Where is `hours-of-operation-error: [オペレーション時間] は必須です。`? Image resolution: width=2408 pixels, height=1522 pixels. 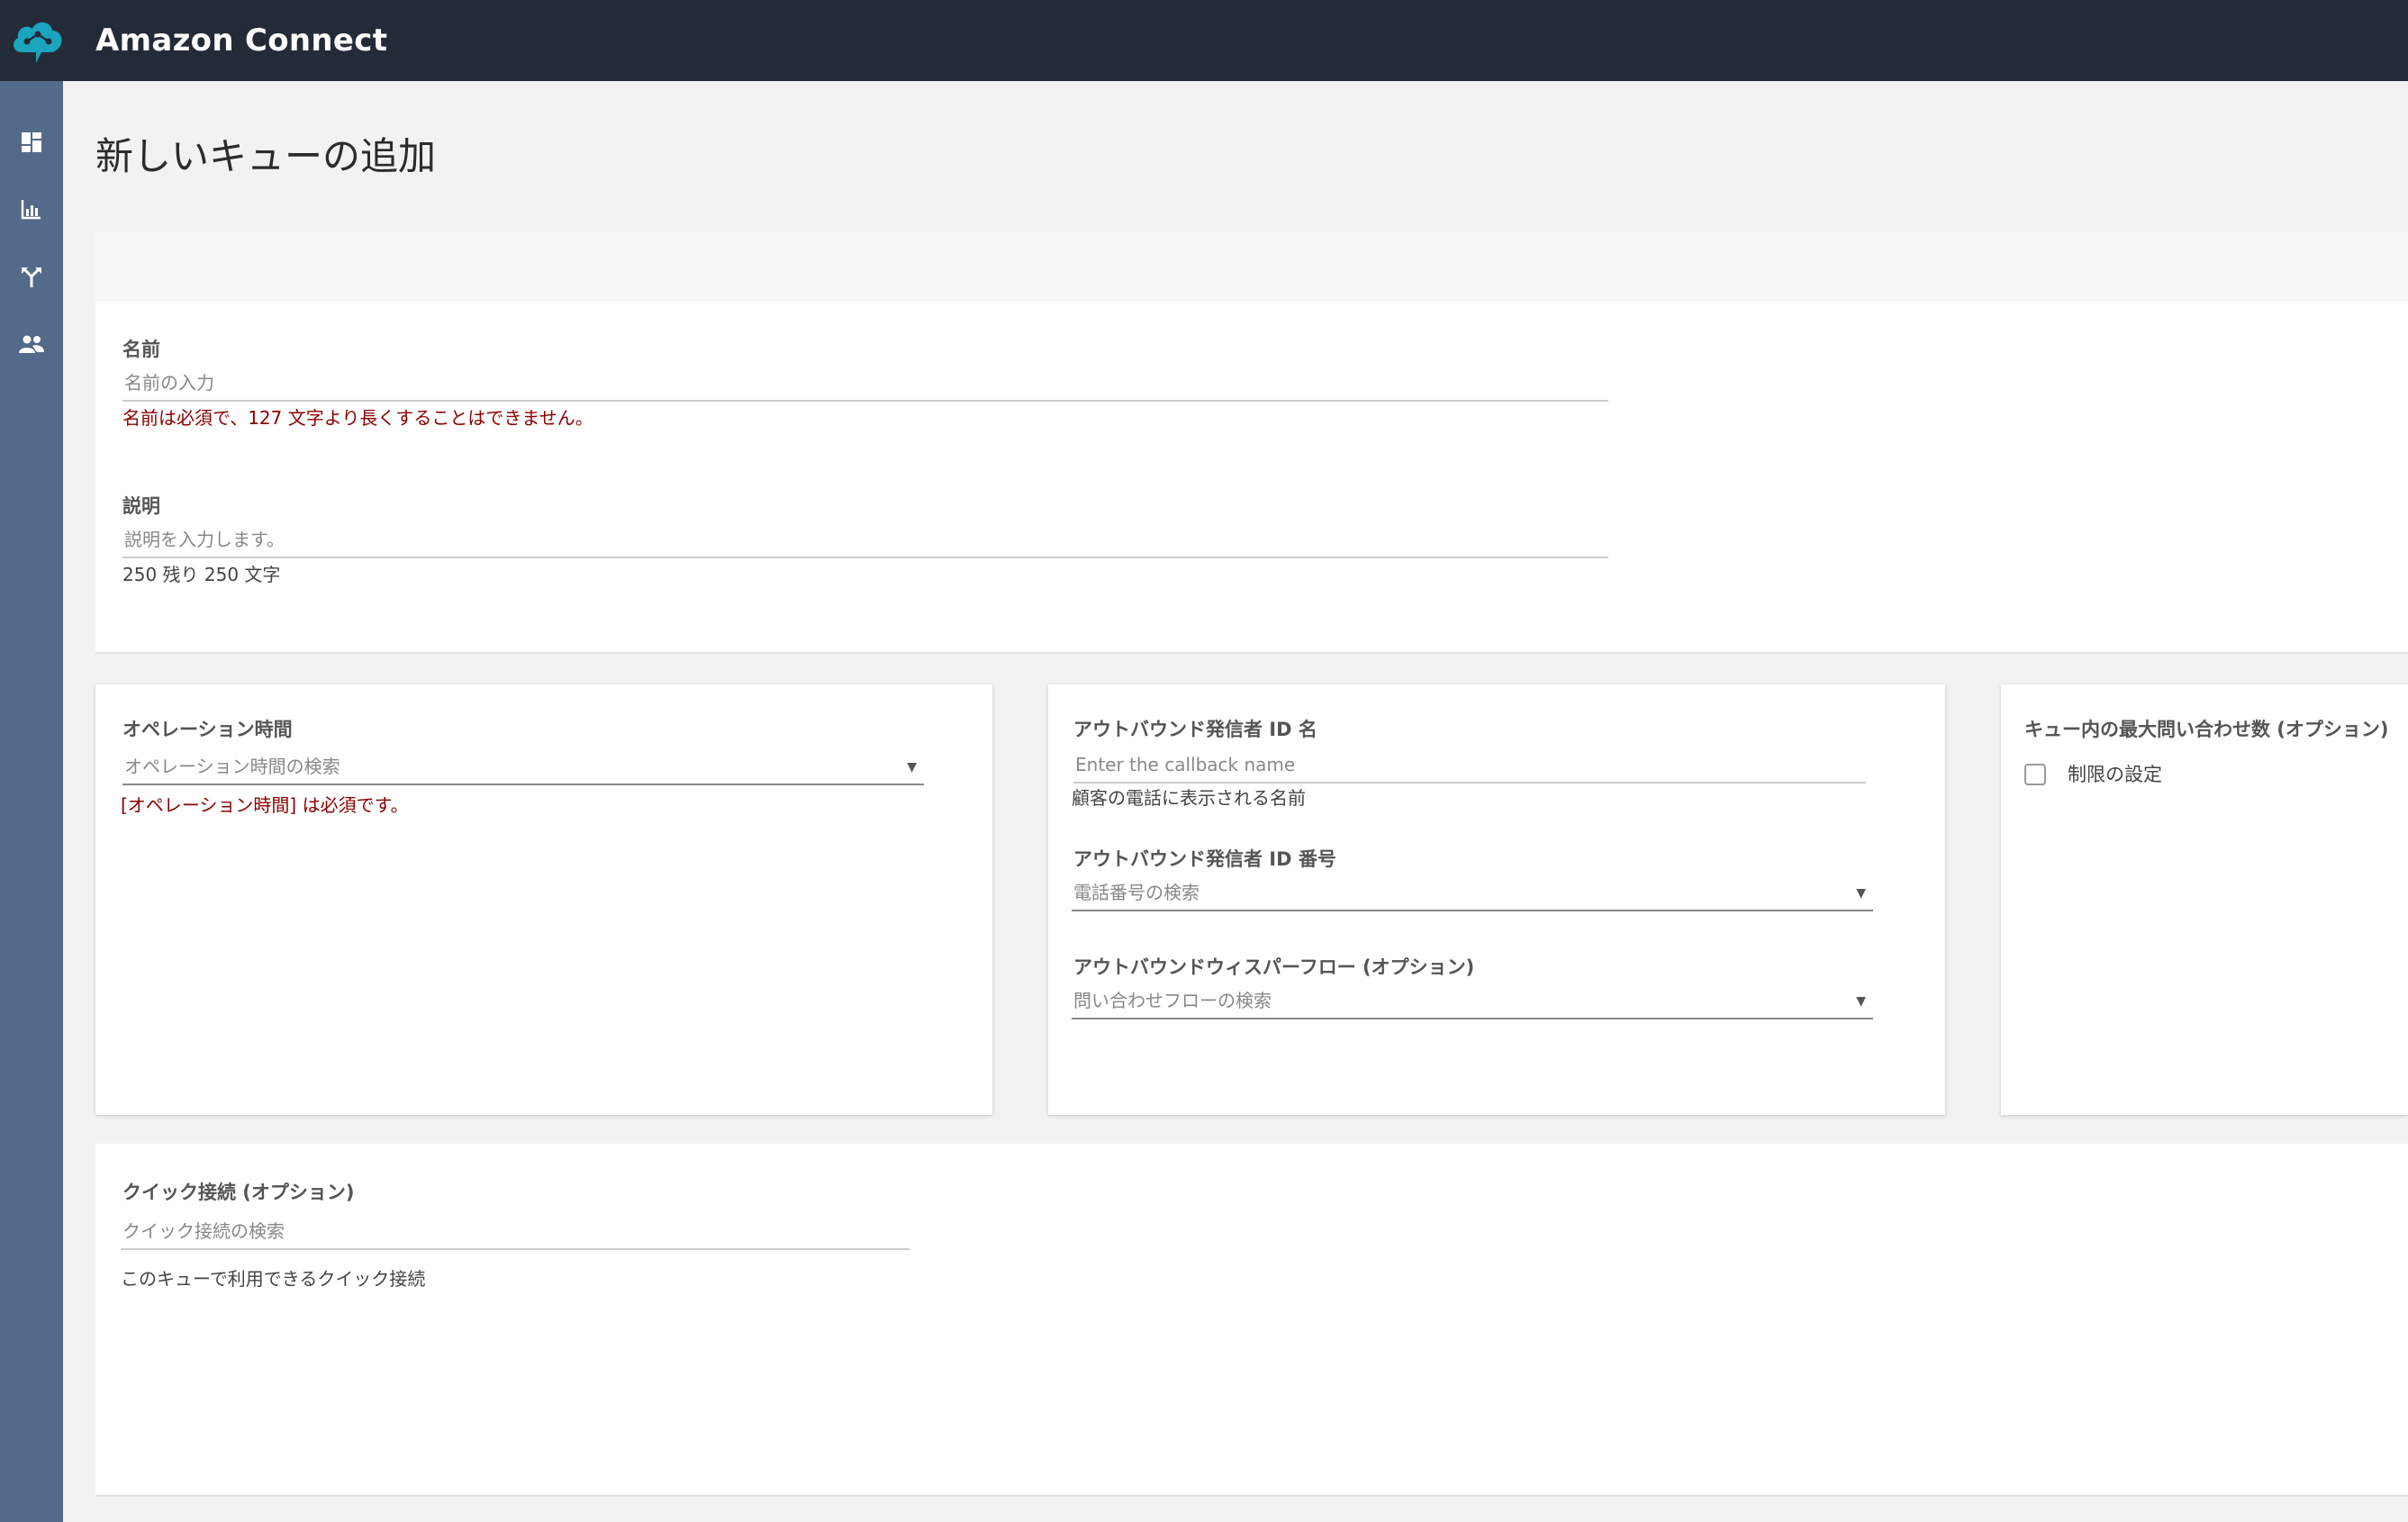 hours-of-operation-error: [オペレーション時間] は必須です。 is located at coordinates (265, 805).